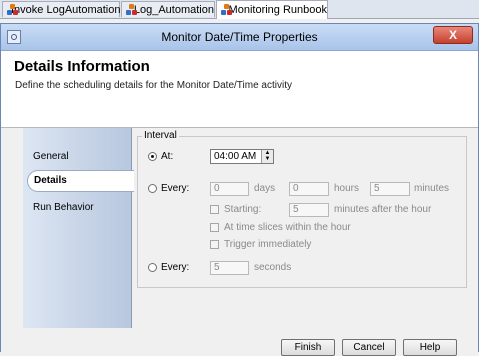 Image resolution: width=479 pixels, height=356 pixels. Describe the element at coordinates (175, 188) in the screenshot. I see `every-label: Every:` at that location.